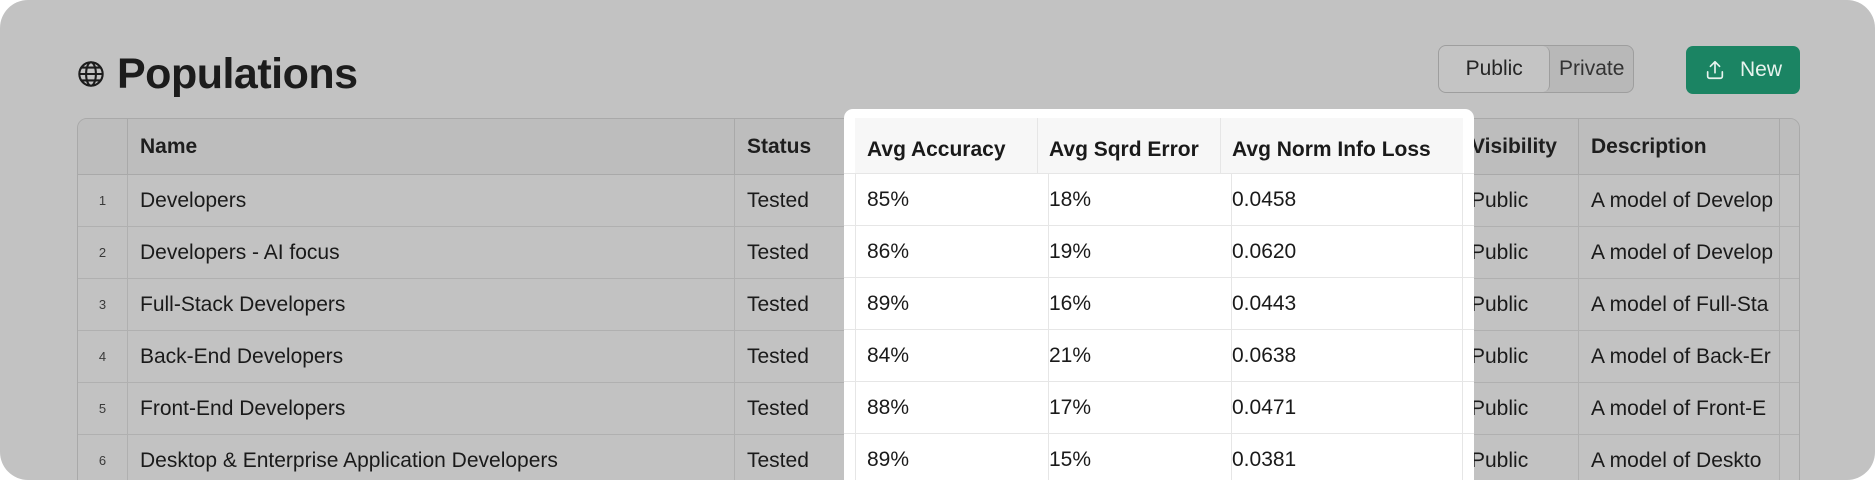 This screenshot has height=480, width=1875. I want to click on row-number: 1, so click(103, 200).